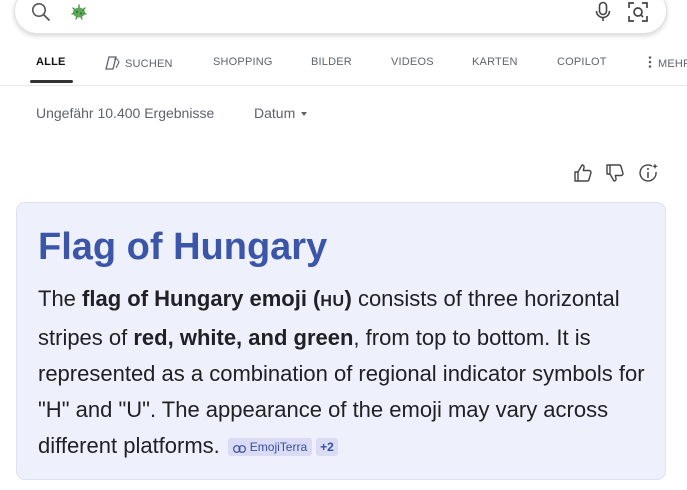  I want to click on bacterium-emoji-icon, so click(79, 12).